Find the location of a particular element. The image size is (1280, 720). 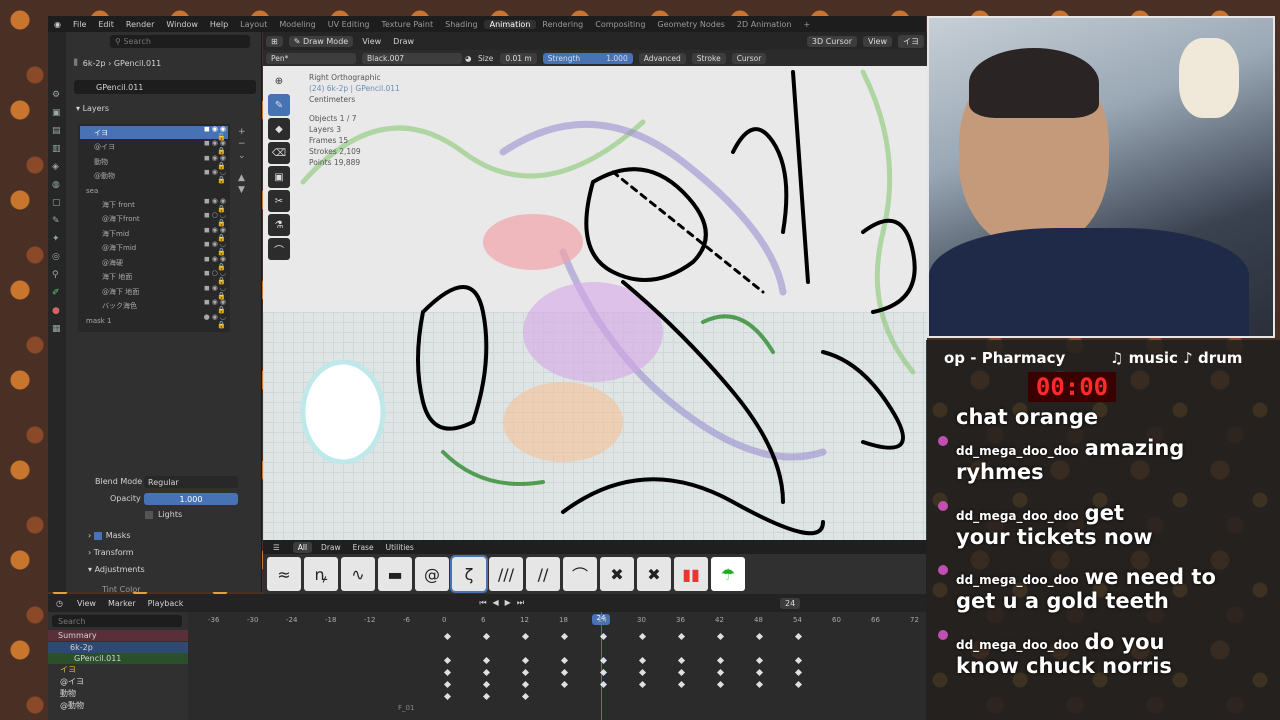

tab-2d-animation: 2D Animation is located at coordinates (764, 24).